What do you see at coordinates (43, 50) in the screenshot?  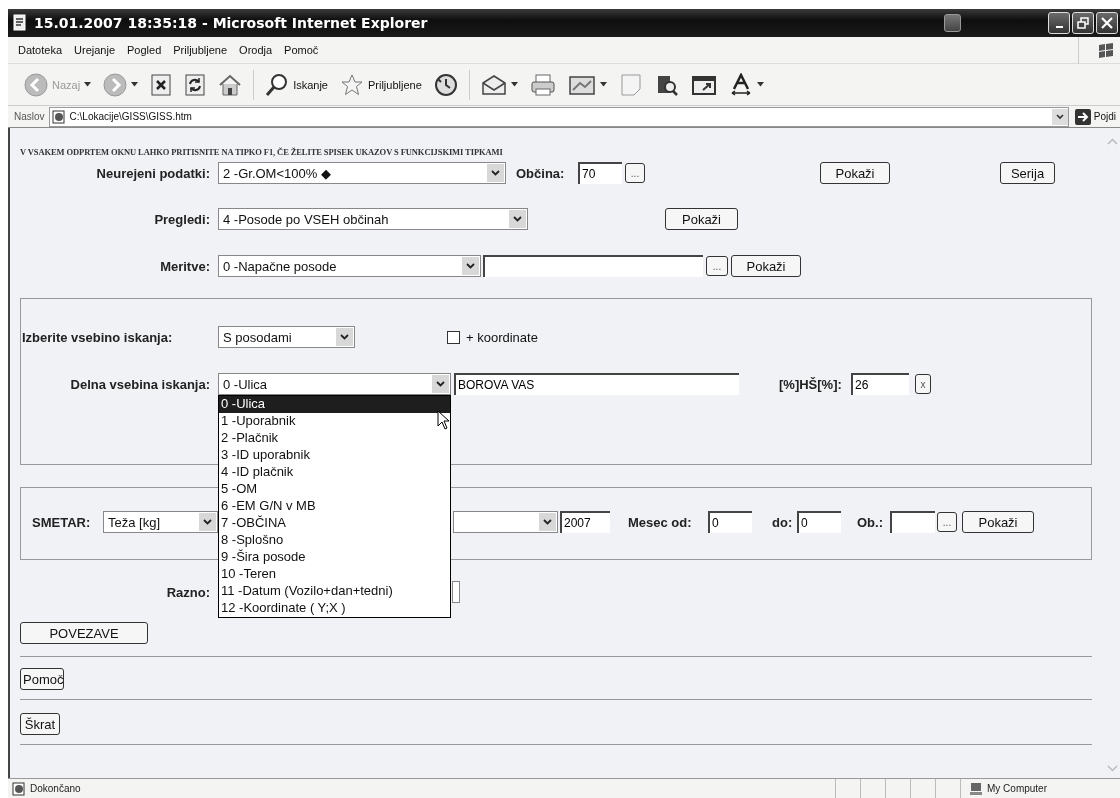 I see `menu-item: Datoteka` at bounding box center [43, 50].